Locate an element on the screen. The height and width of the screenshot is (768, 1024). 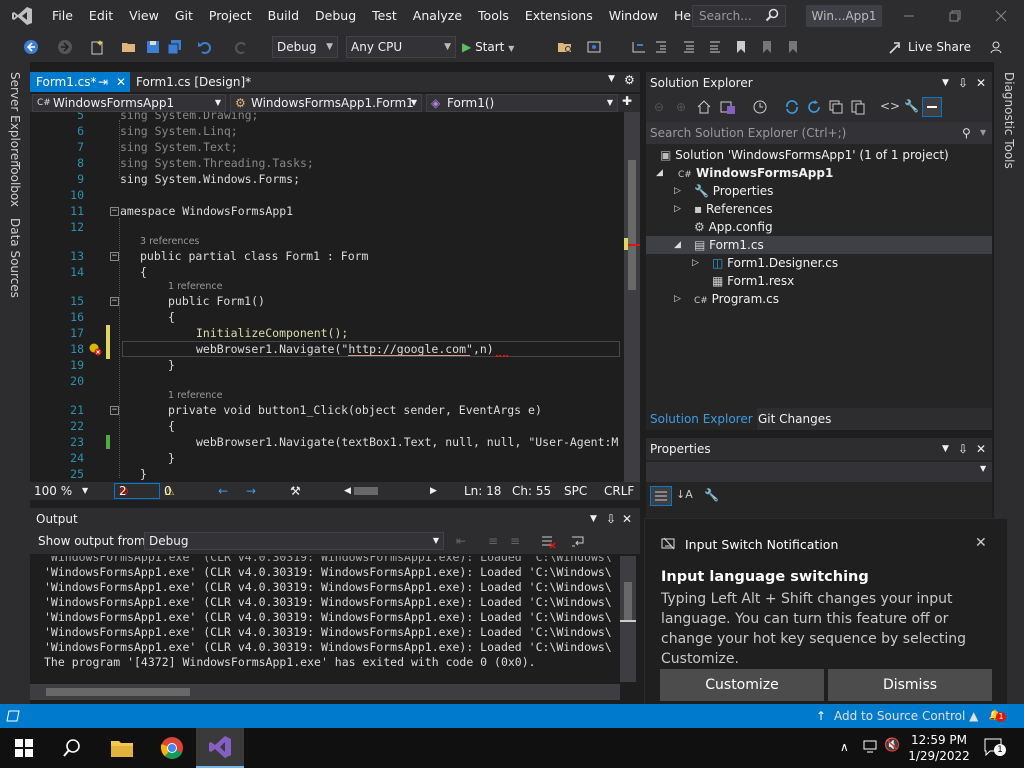
bookmark-prev-icon is located at coordinates (767, 47).